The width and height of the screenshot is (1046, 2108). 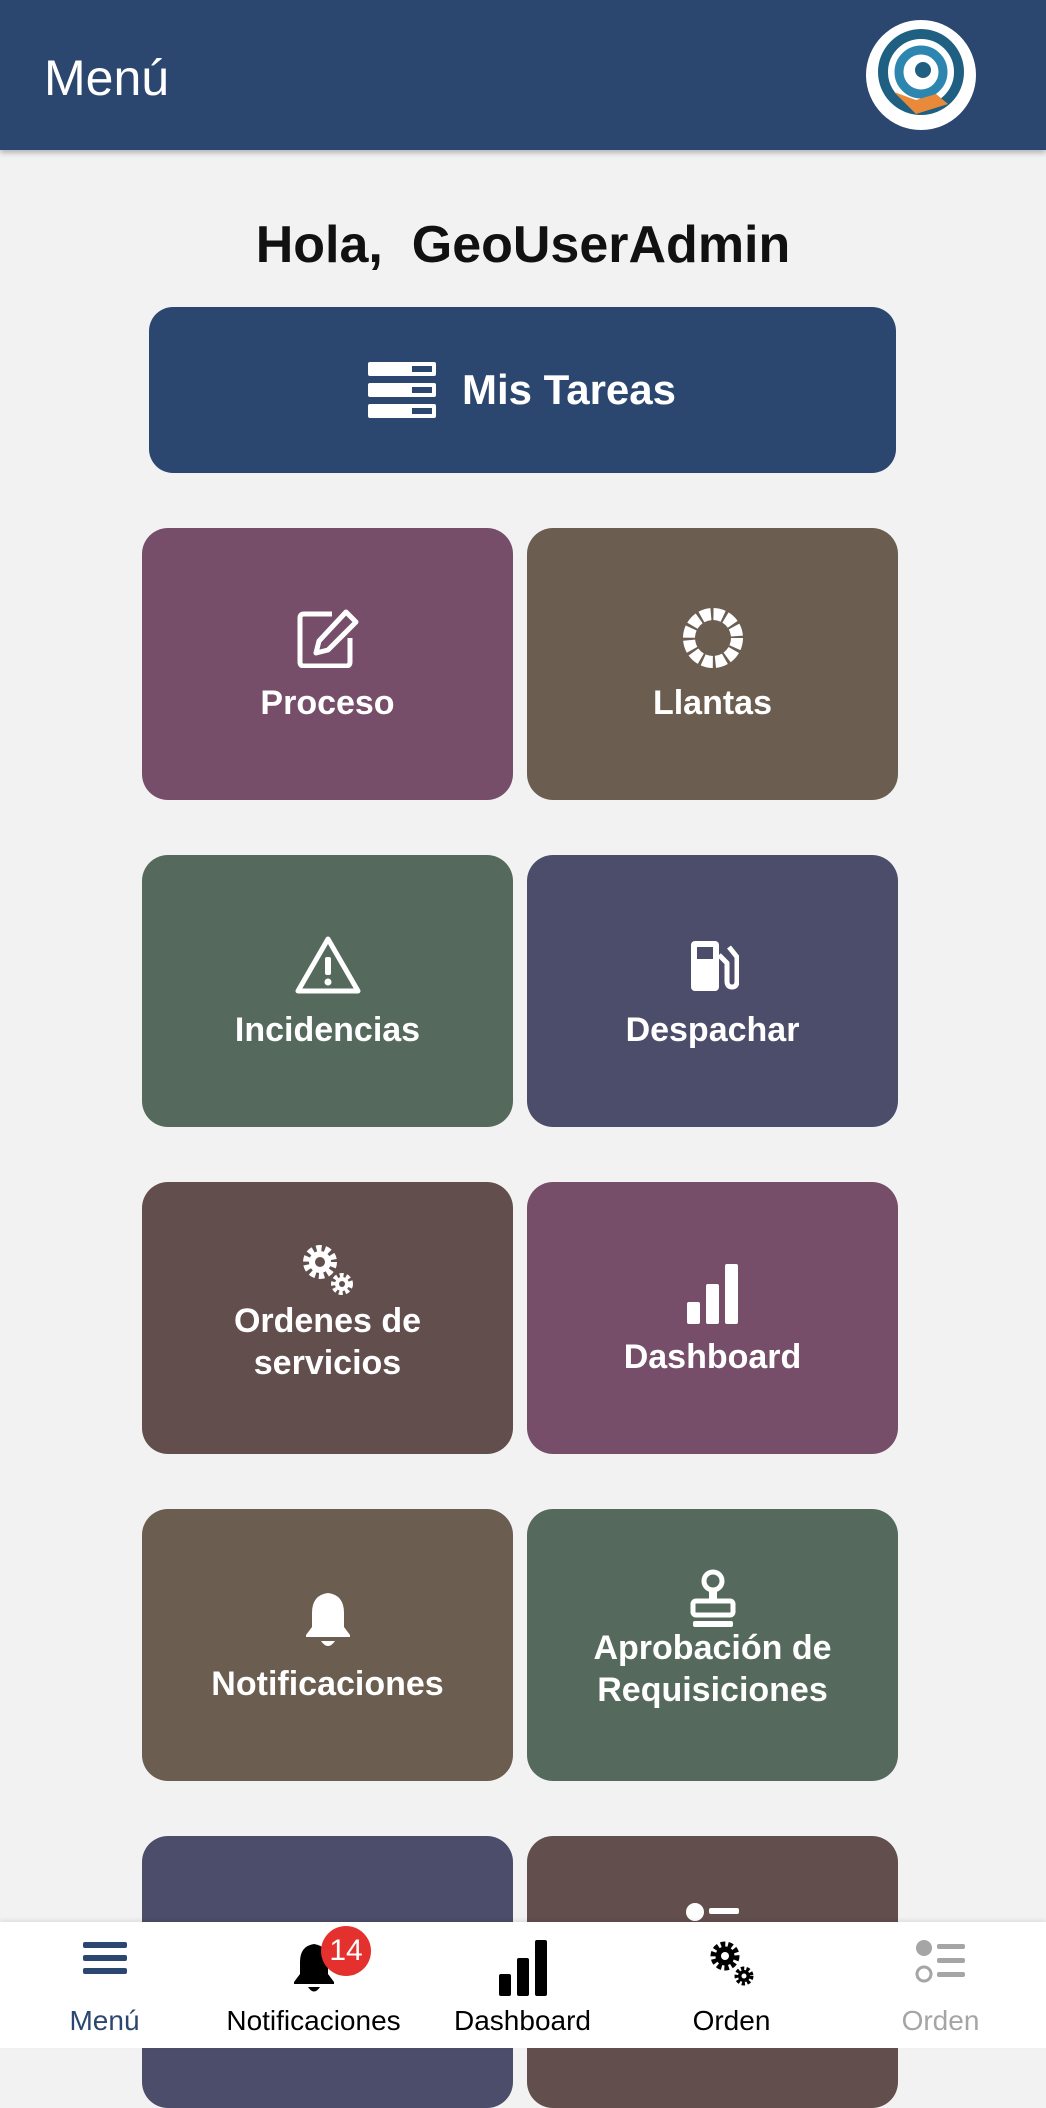 I want to click on fuel-pump-icon, so click(x=712, y=965).